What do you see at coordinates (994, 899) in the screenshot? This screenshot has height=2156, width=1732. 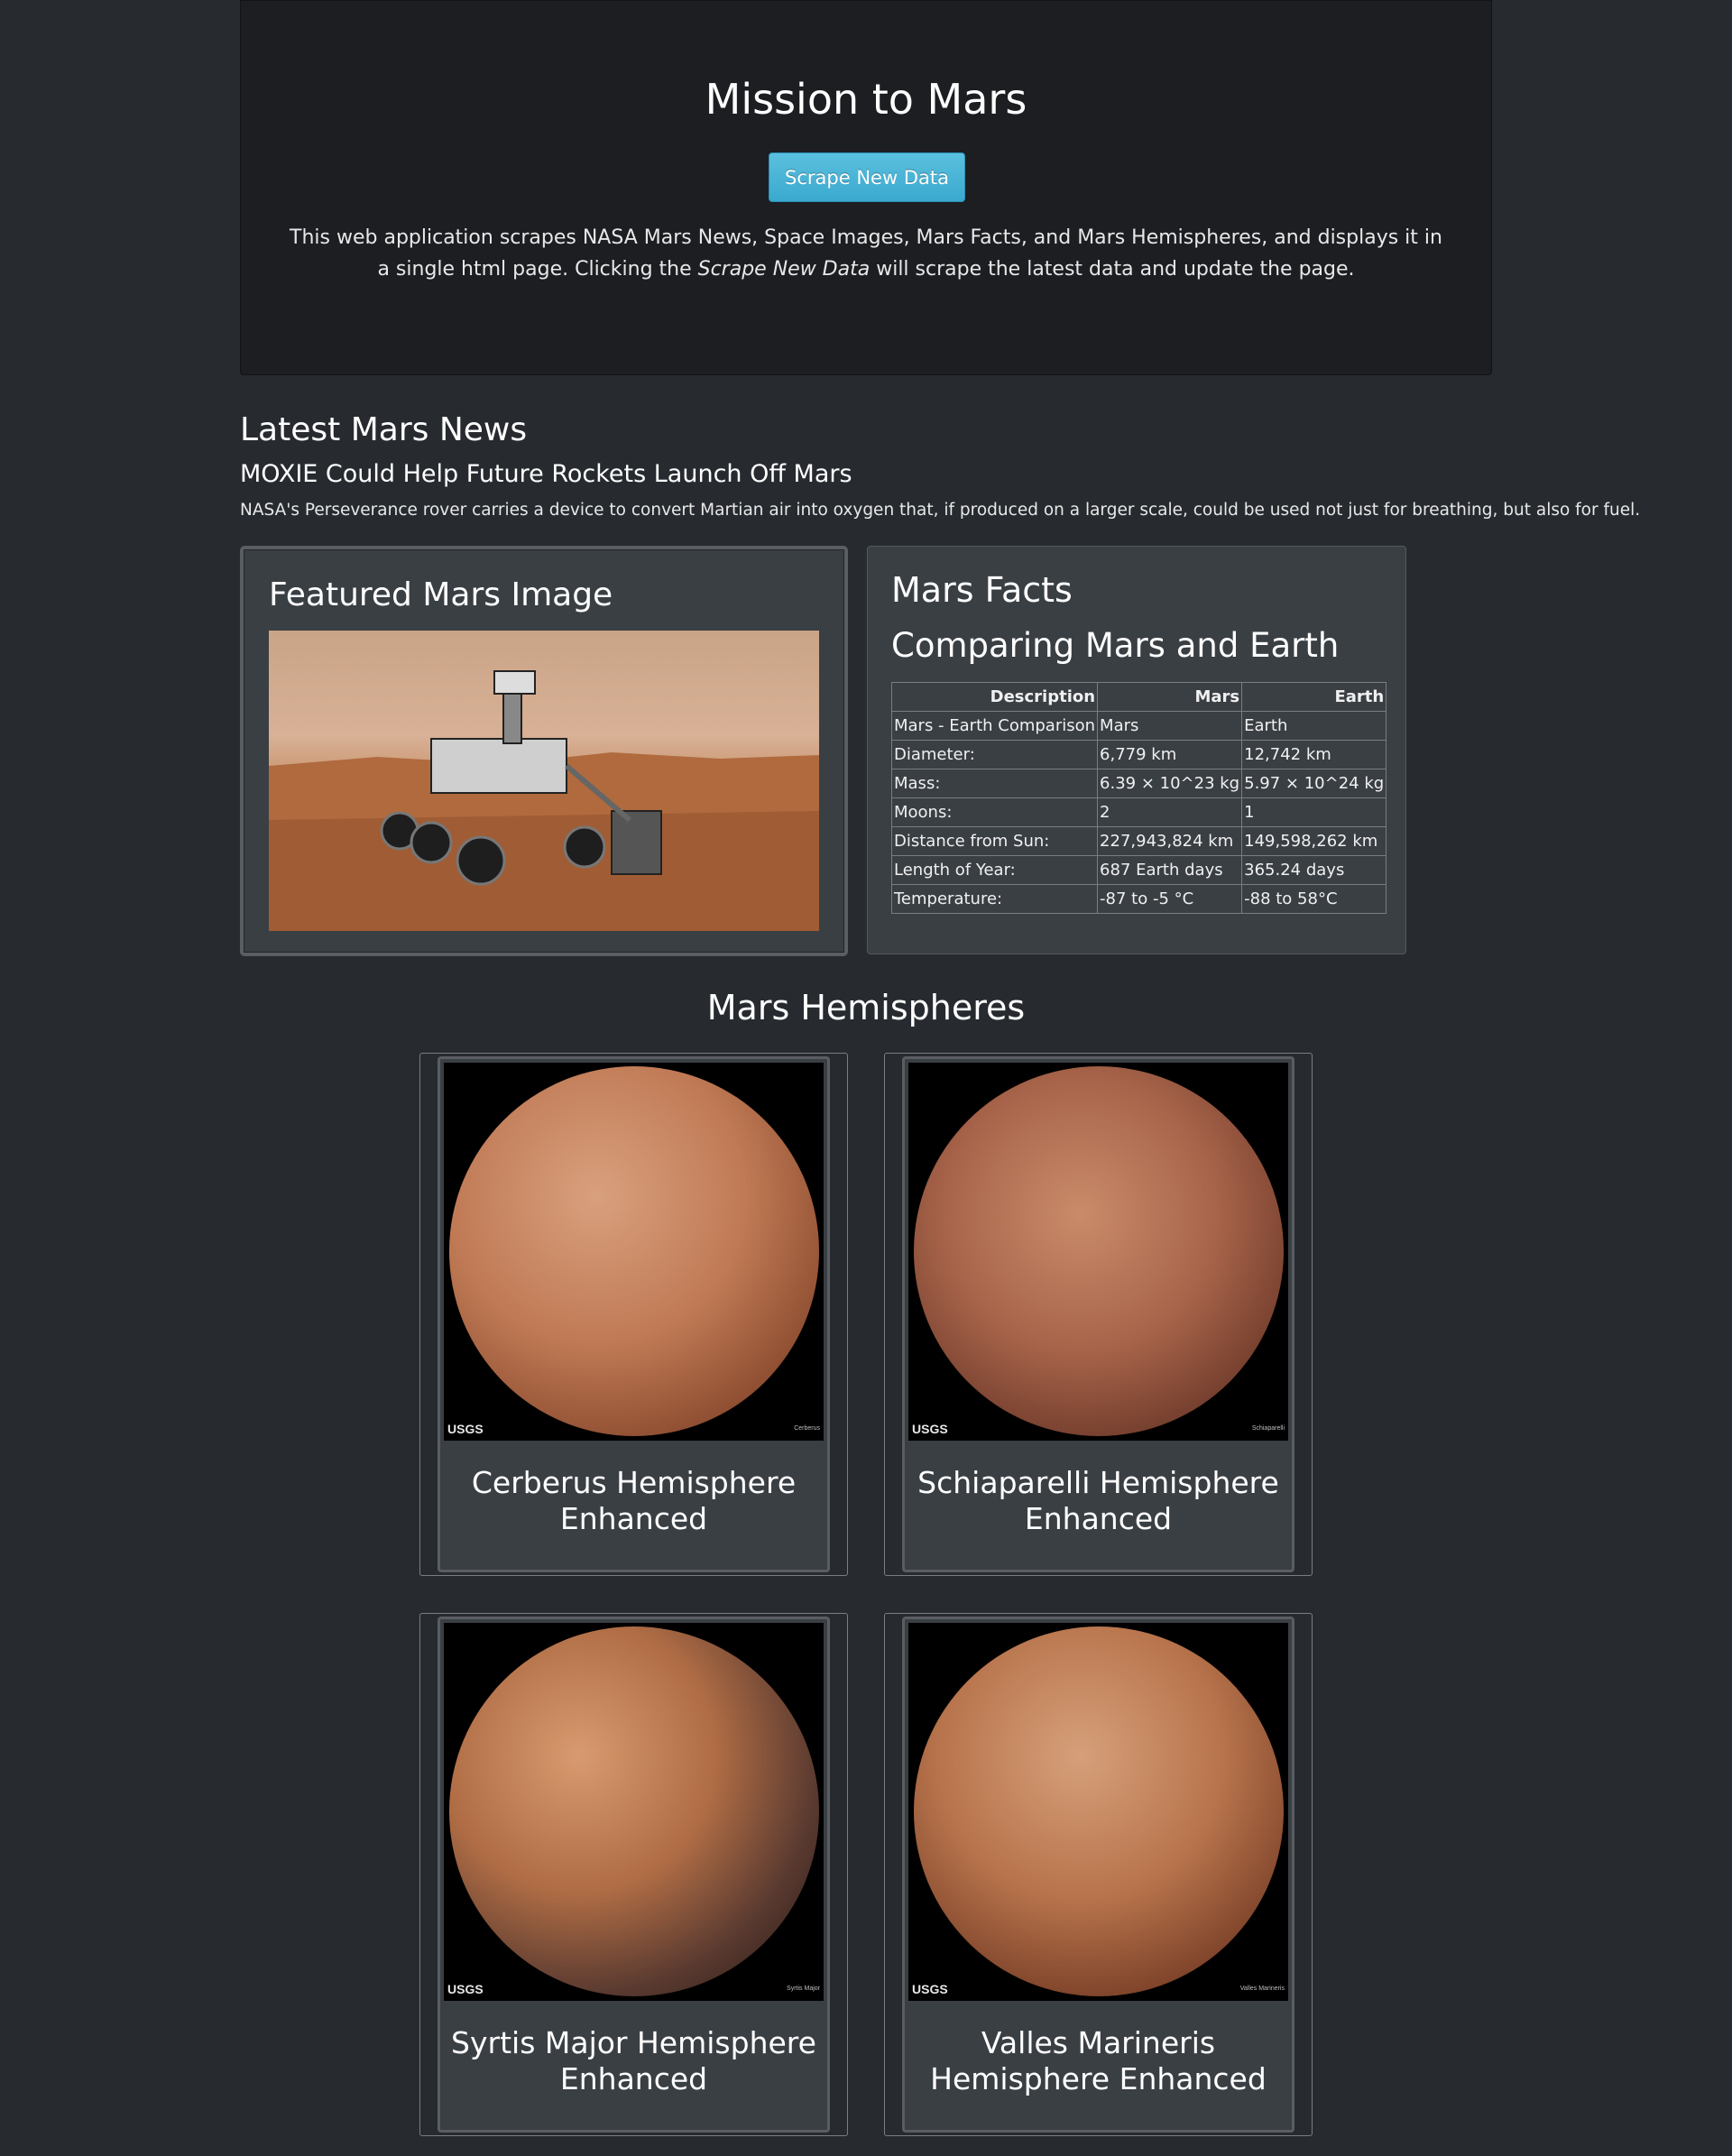 I see `table-cell: Temperature:` at bounding box center [994, 899].